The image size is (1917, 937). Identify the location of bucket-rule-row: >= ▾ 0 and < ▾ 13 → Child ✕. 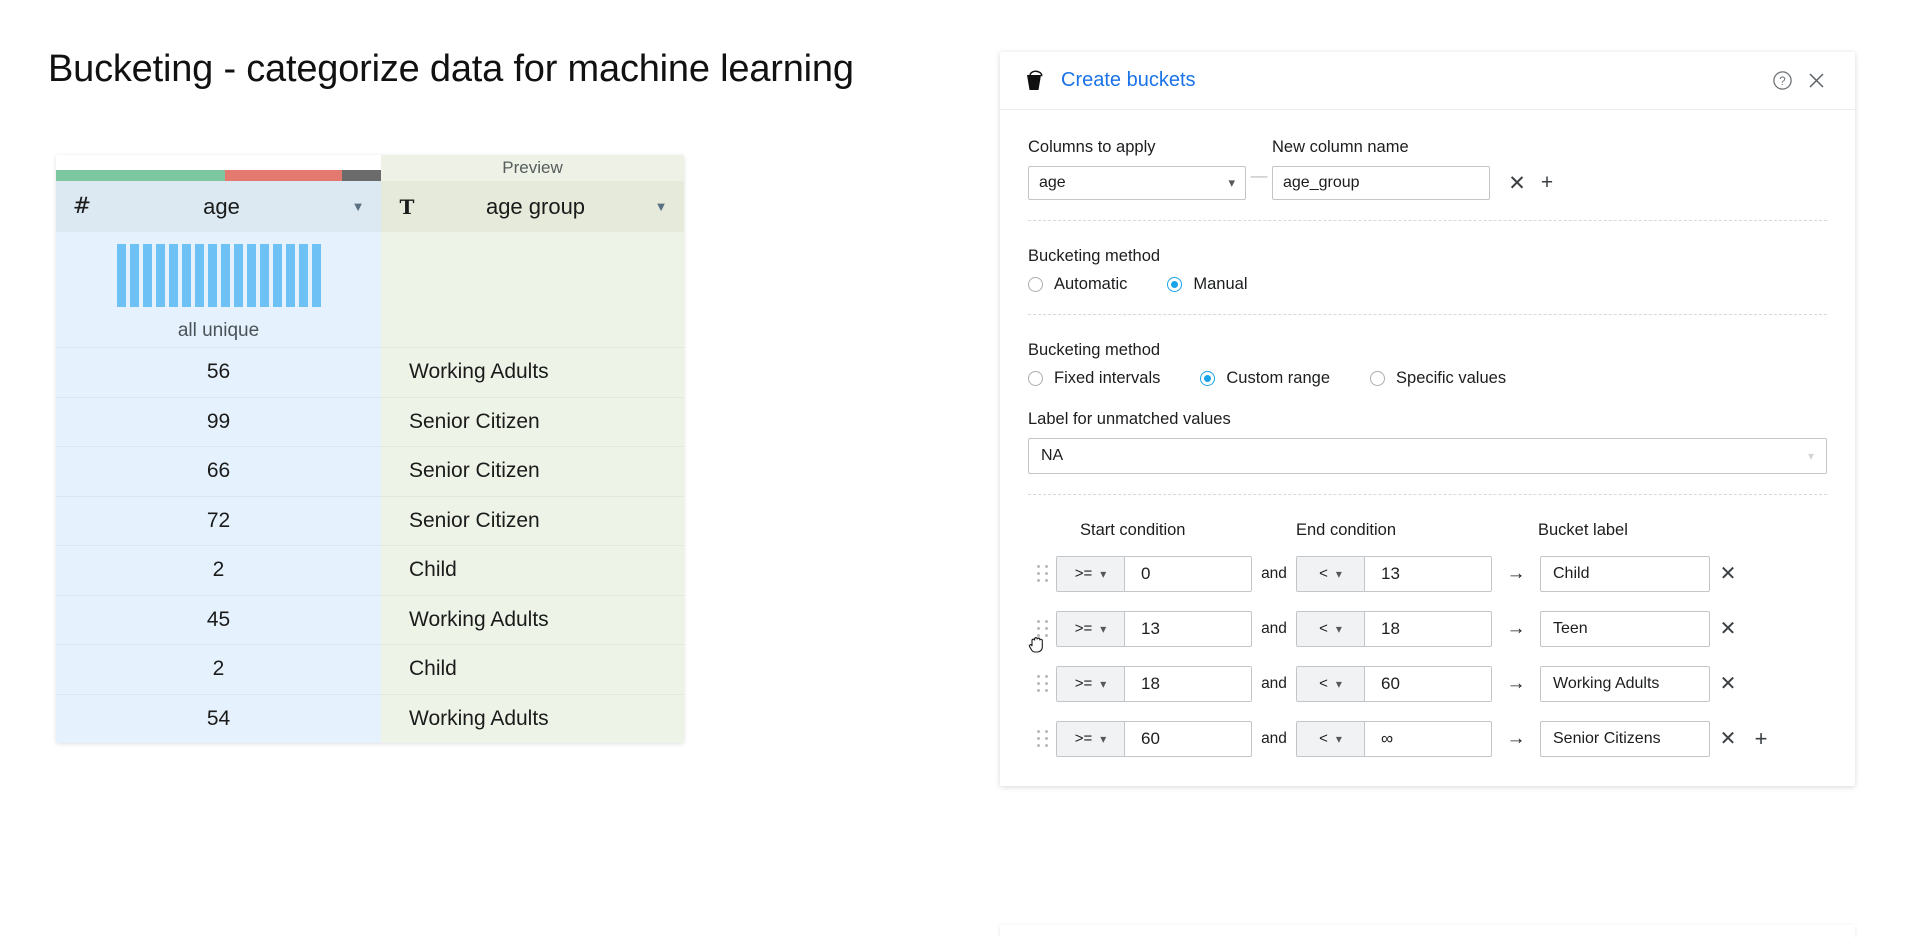
(1427, 573).